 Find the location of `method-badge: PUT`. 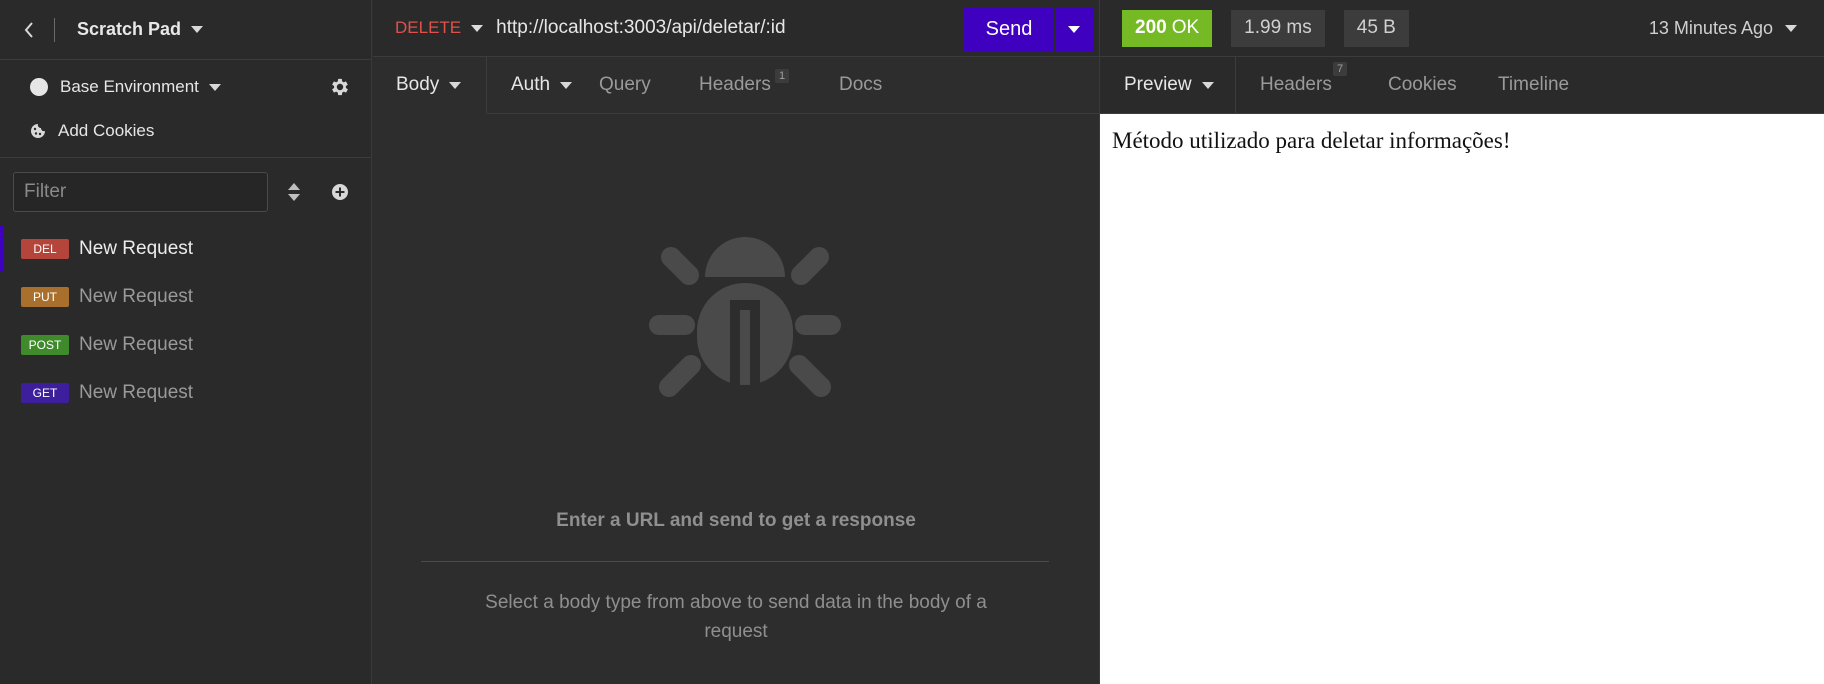

method-badge: PUT is located at coordinates (45, 297).